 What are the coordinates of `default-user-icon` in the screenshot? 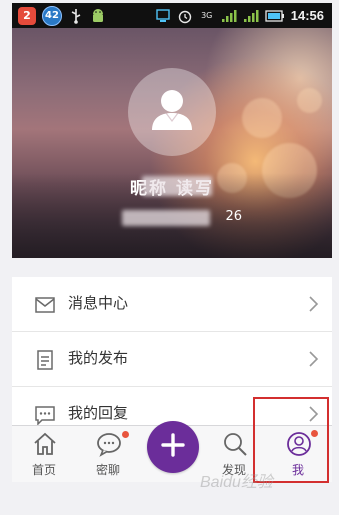 It's located at (172, 112).